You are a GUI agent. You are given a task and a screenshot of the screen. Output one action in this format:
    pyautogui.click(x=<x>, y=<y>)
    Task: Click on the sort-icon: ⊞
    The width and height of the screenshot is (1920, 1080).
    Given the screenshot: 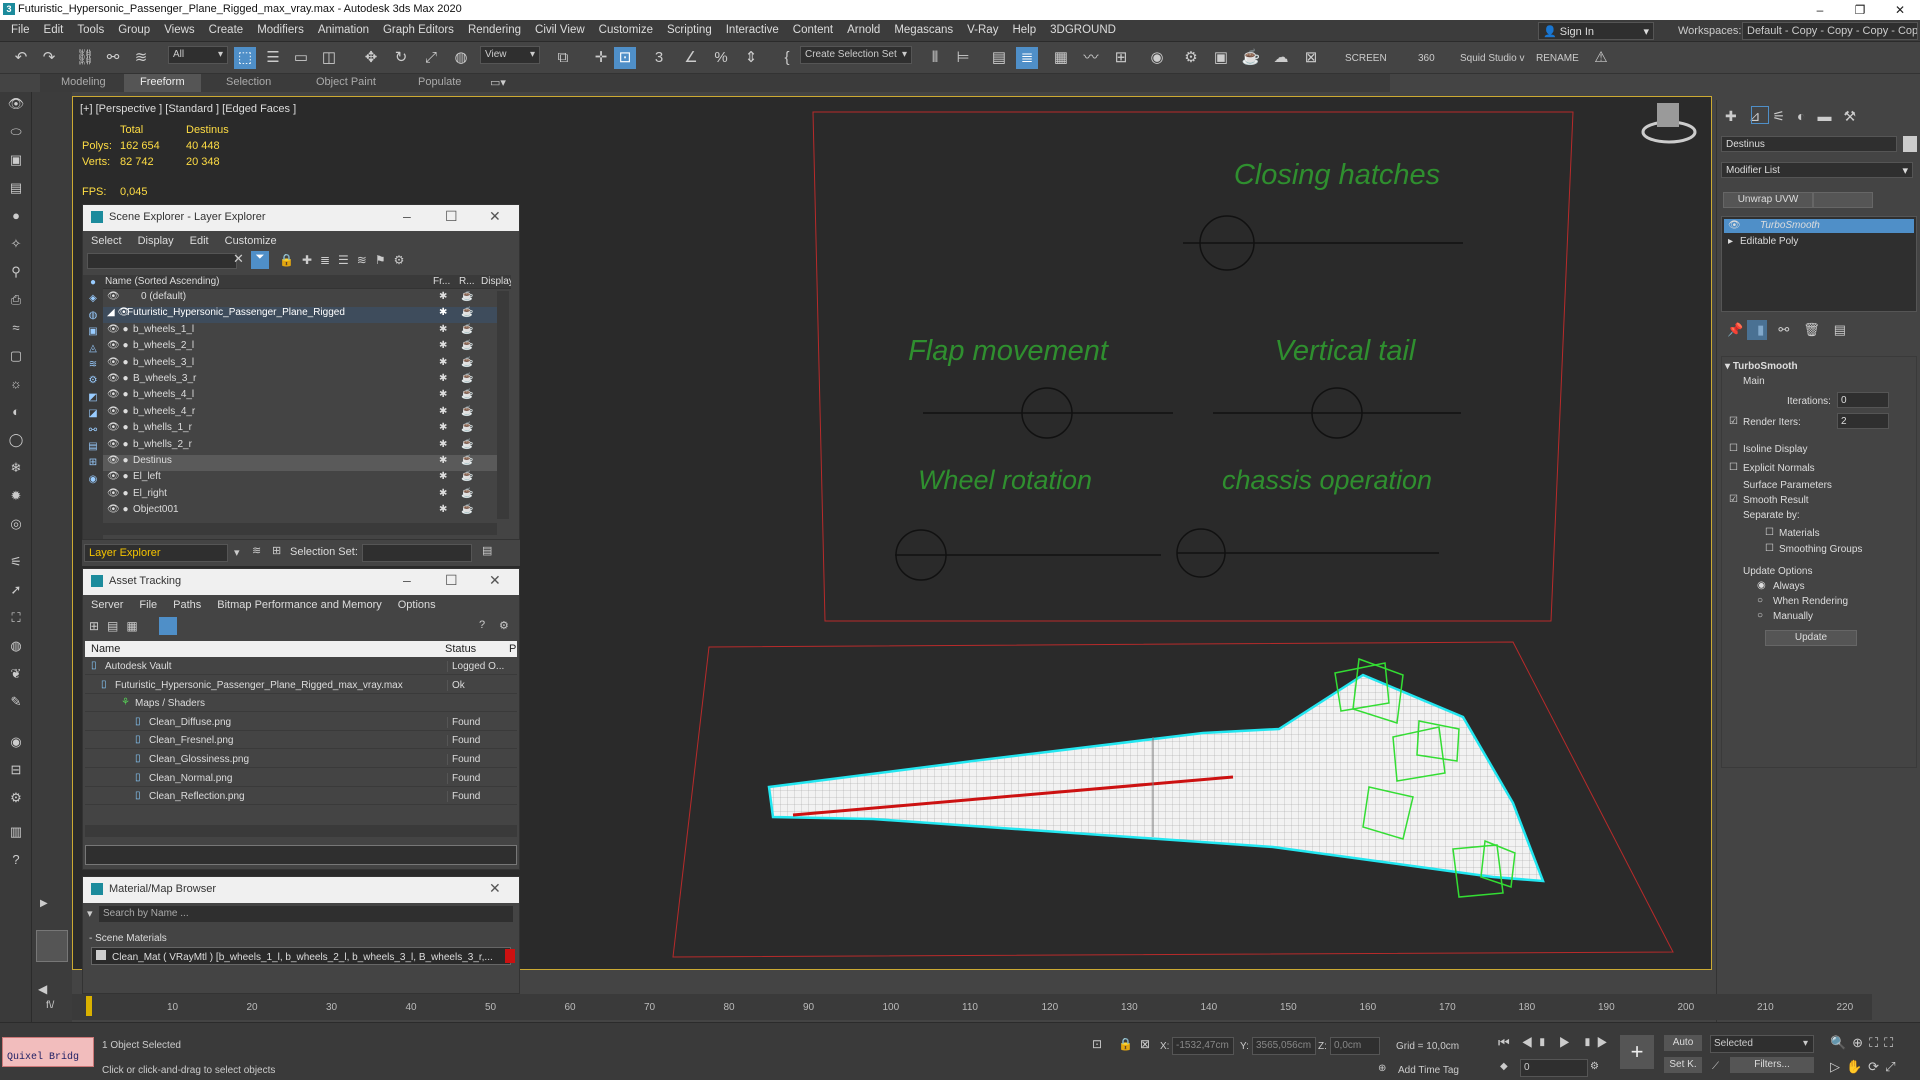 What is the action you would take?
    pyautogui.click(x=276, y=550)
    